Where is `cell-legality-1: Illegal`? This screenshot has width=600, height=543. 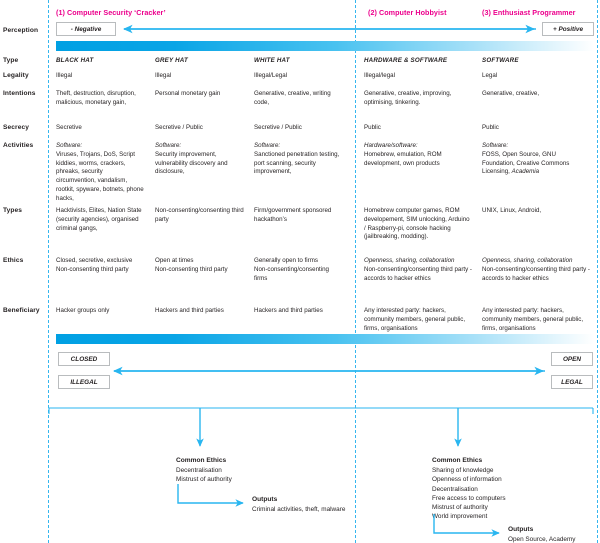 cell-legality-1: Illegal is located at coordinates (64, 75).